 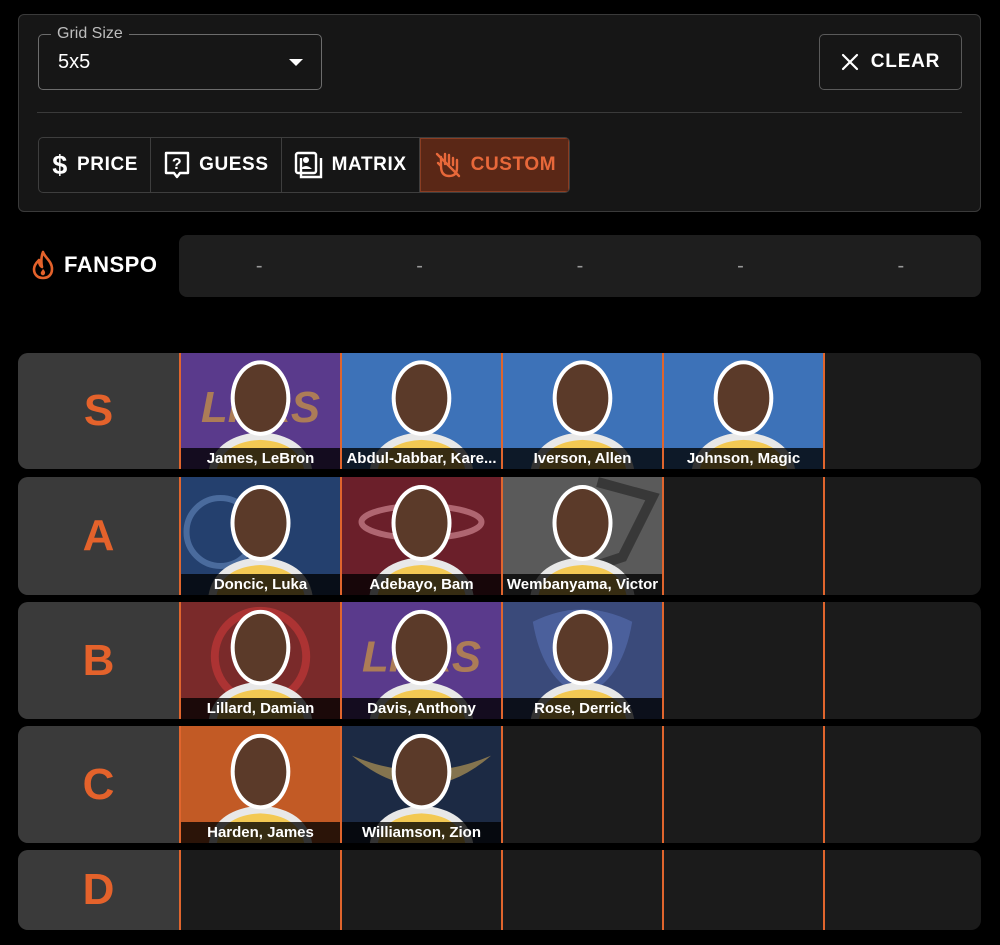 What do you see at coordinates (111, 264) in the screenshot?
I see `fanspo-brand-name: FANSPO` at bounding box center [111, 264].